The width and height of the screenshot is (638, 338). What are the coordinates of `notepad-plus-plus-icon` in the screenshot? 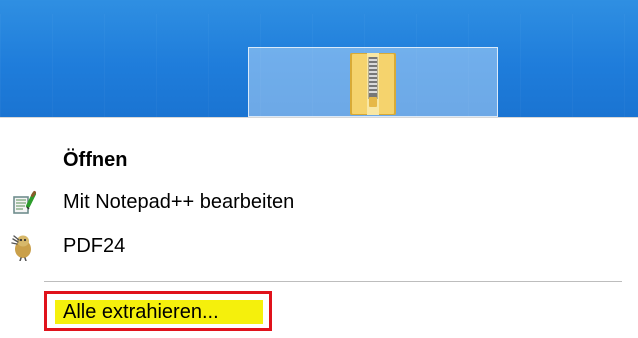 It's located at (23, 202).